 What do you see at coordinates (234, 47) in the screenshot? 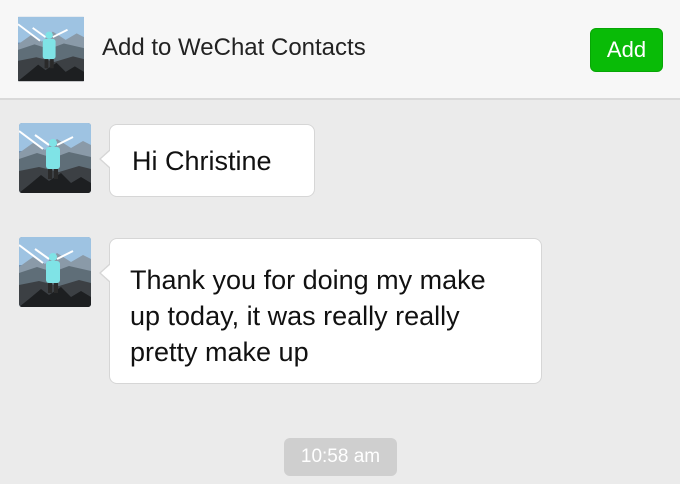
I see `add-contact-label: Add to WeChat Contacts` at bounding box center [234, 47].